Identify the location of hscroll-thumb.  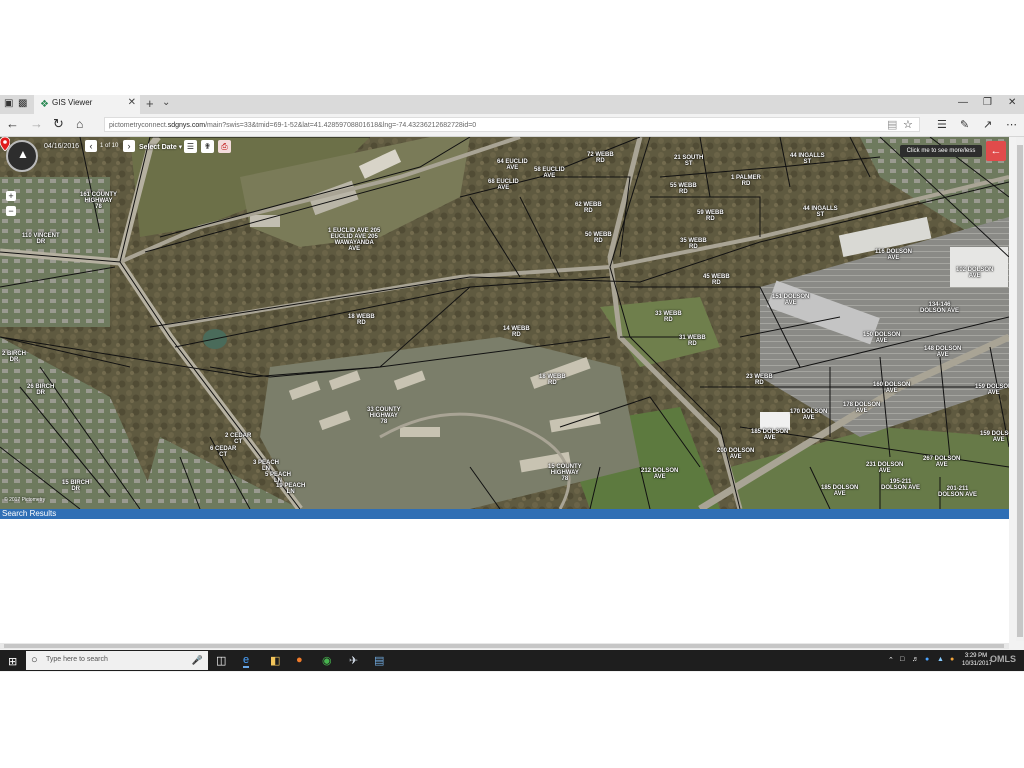
(504, 646).